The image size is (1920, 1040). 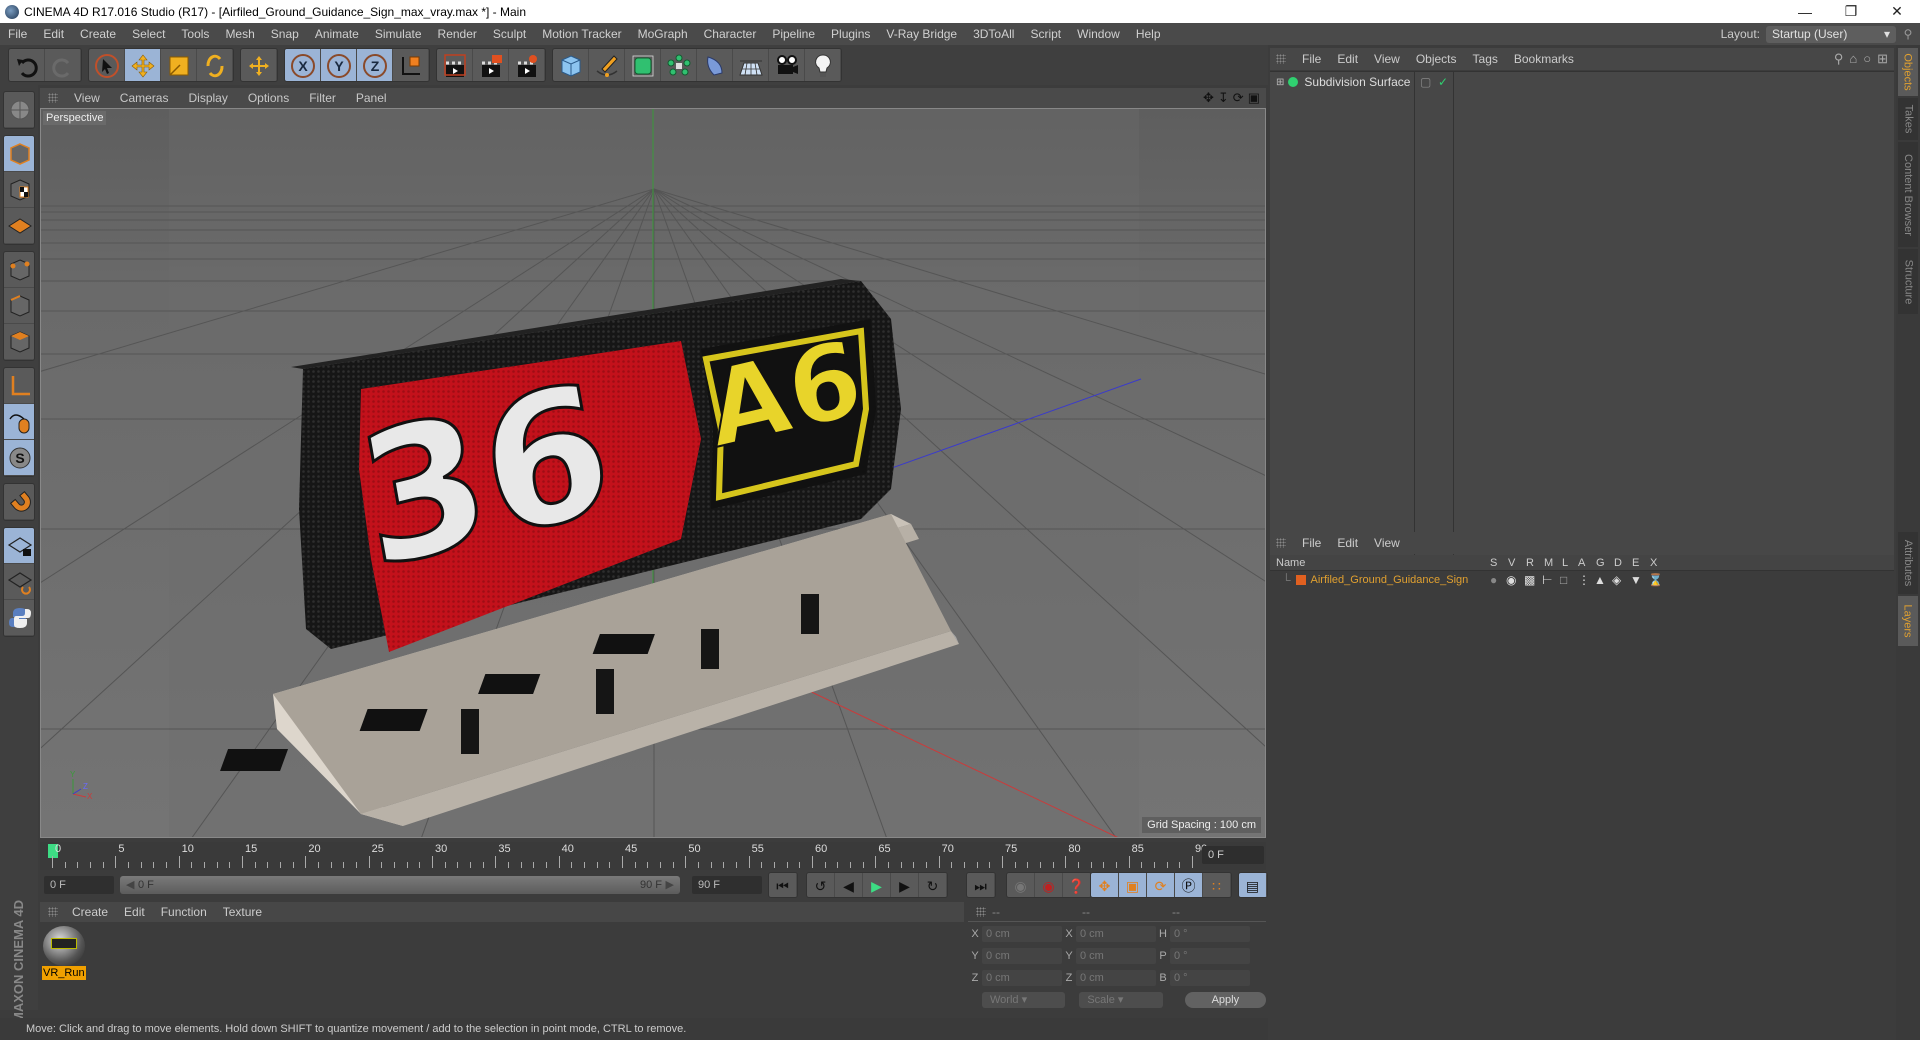 I want to click on preview-range-slider: ◀ 0 F 90 F ▶, so click(x=400, y=885).